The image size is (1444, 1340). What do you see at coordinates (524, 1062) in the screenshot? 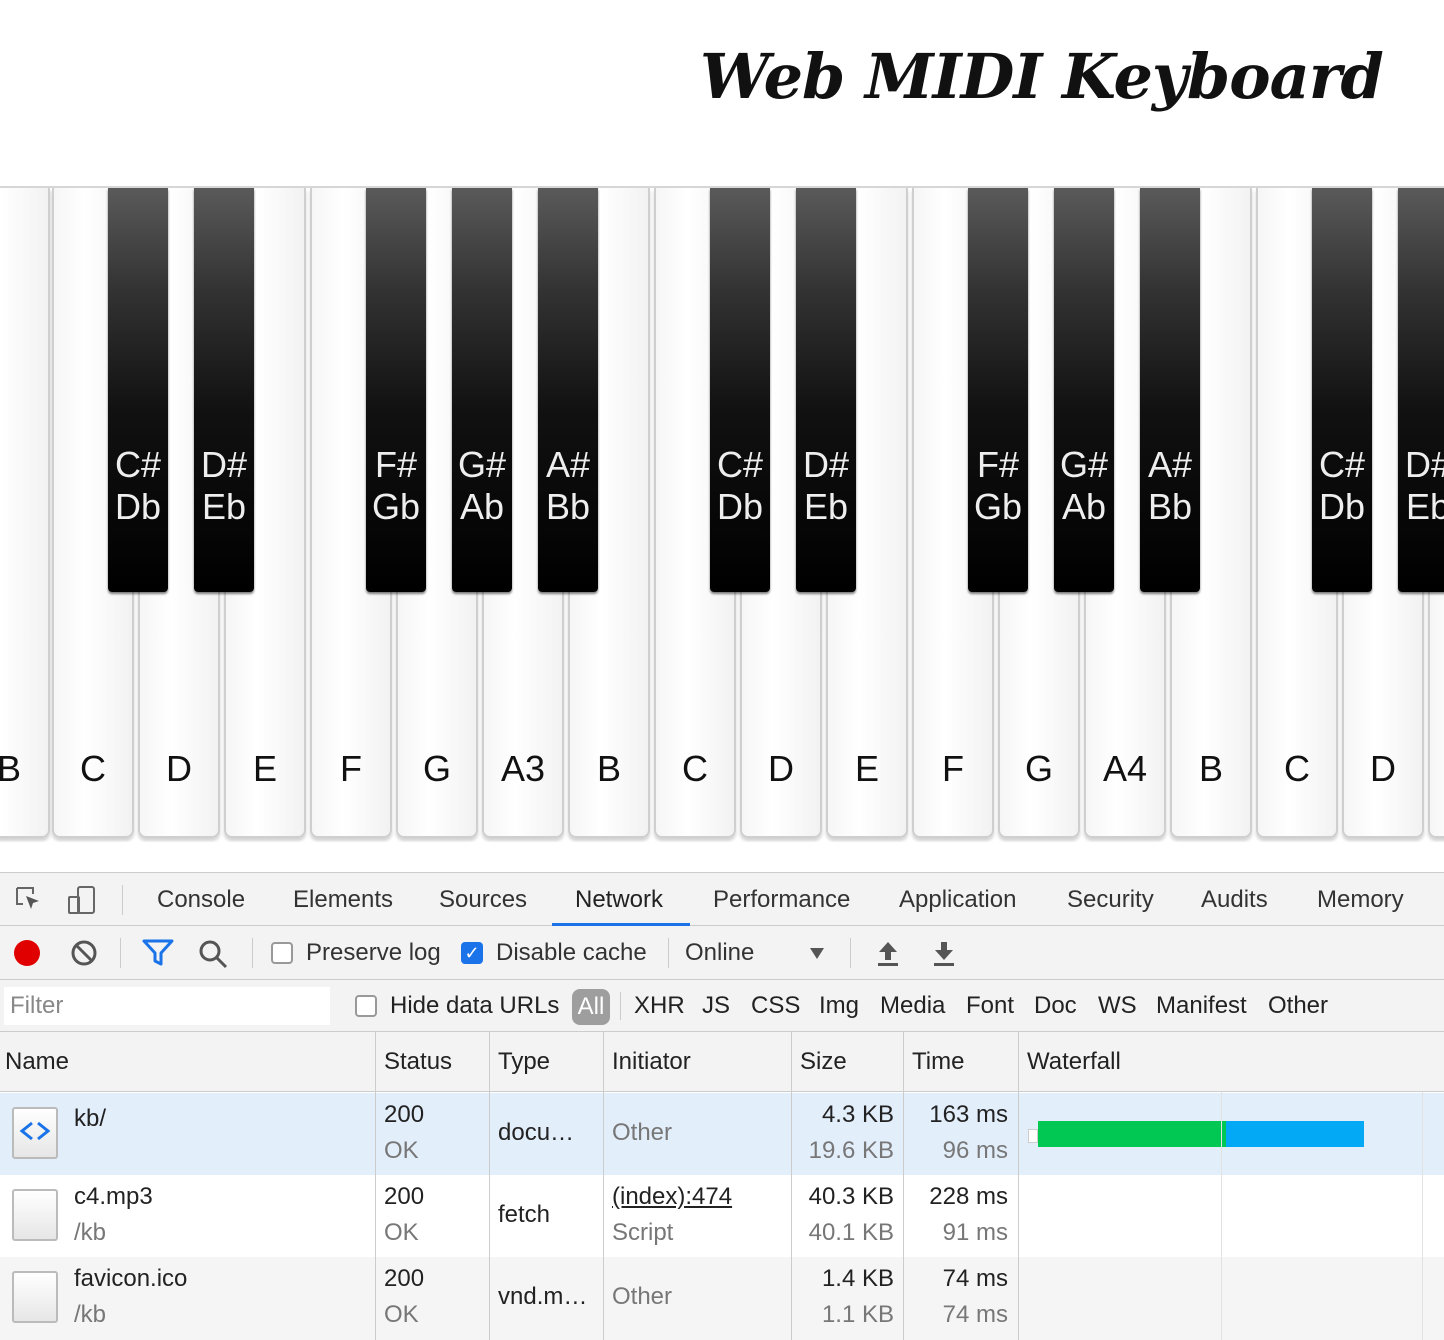
I see `column-header-type: Type` at bounding box center [524, 1062].